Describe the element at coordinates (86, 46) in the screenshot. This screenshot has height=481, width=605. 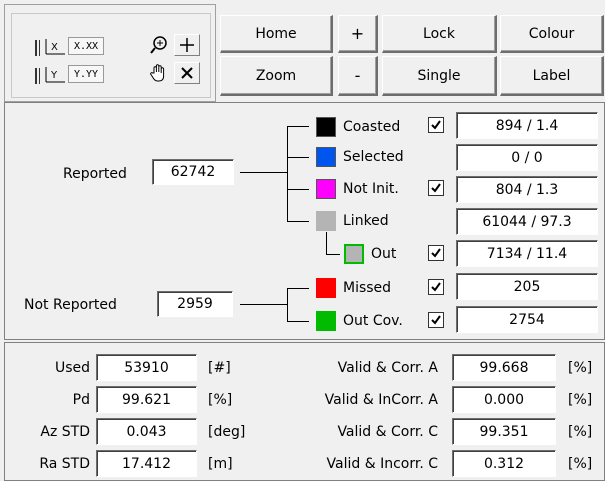
I see `x-format-label: X.XX` at that location.